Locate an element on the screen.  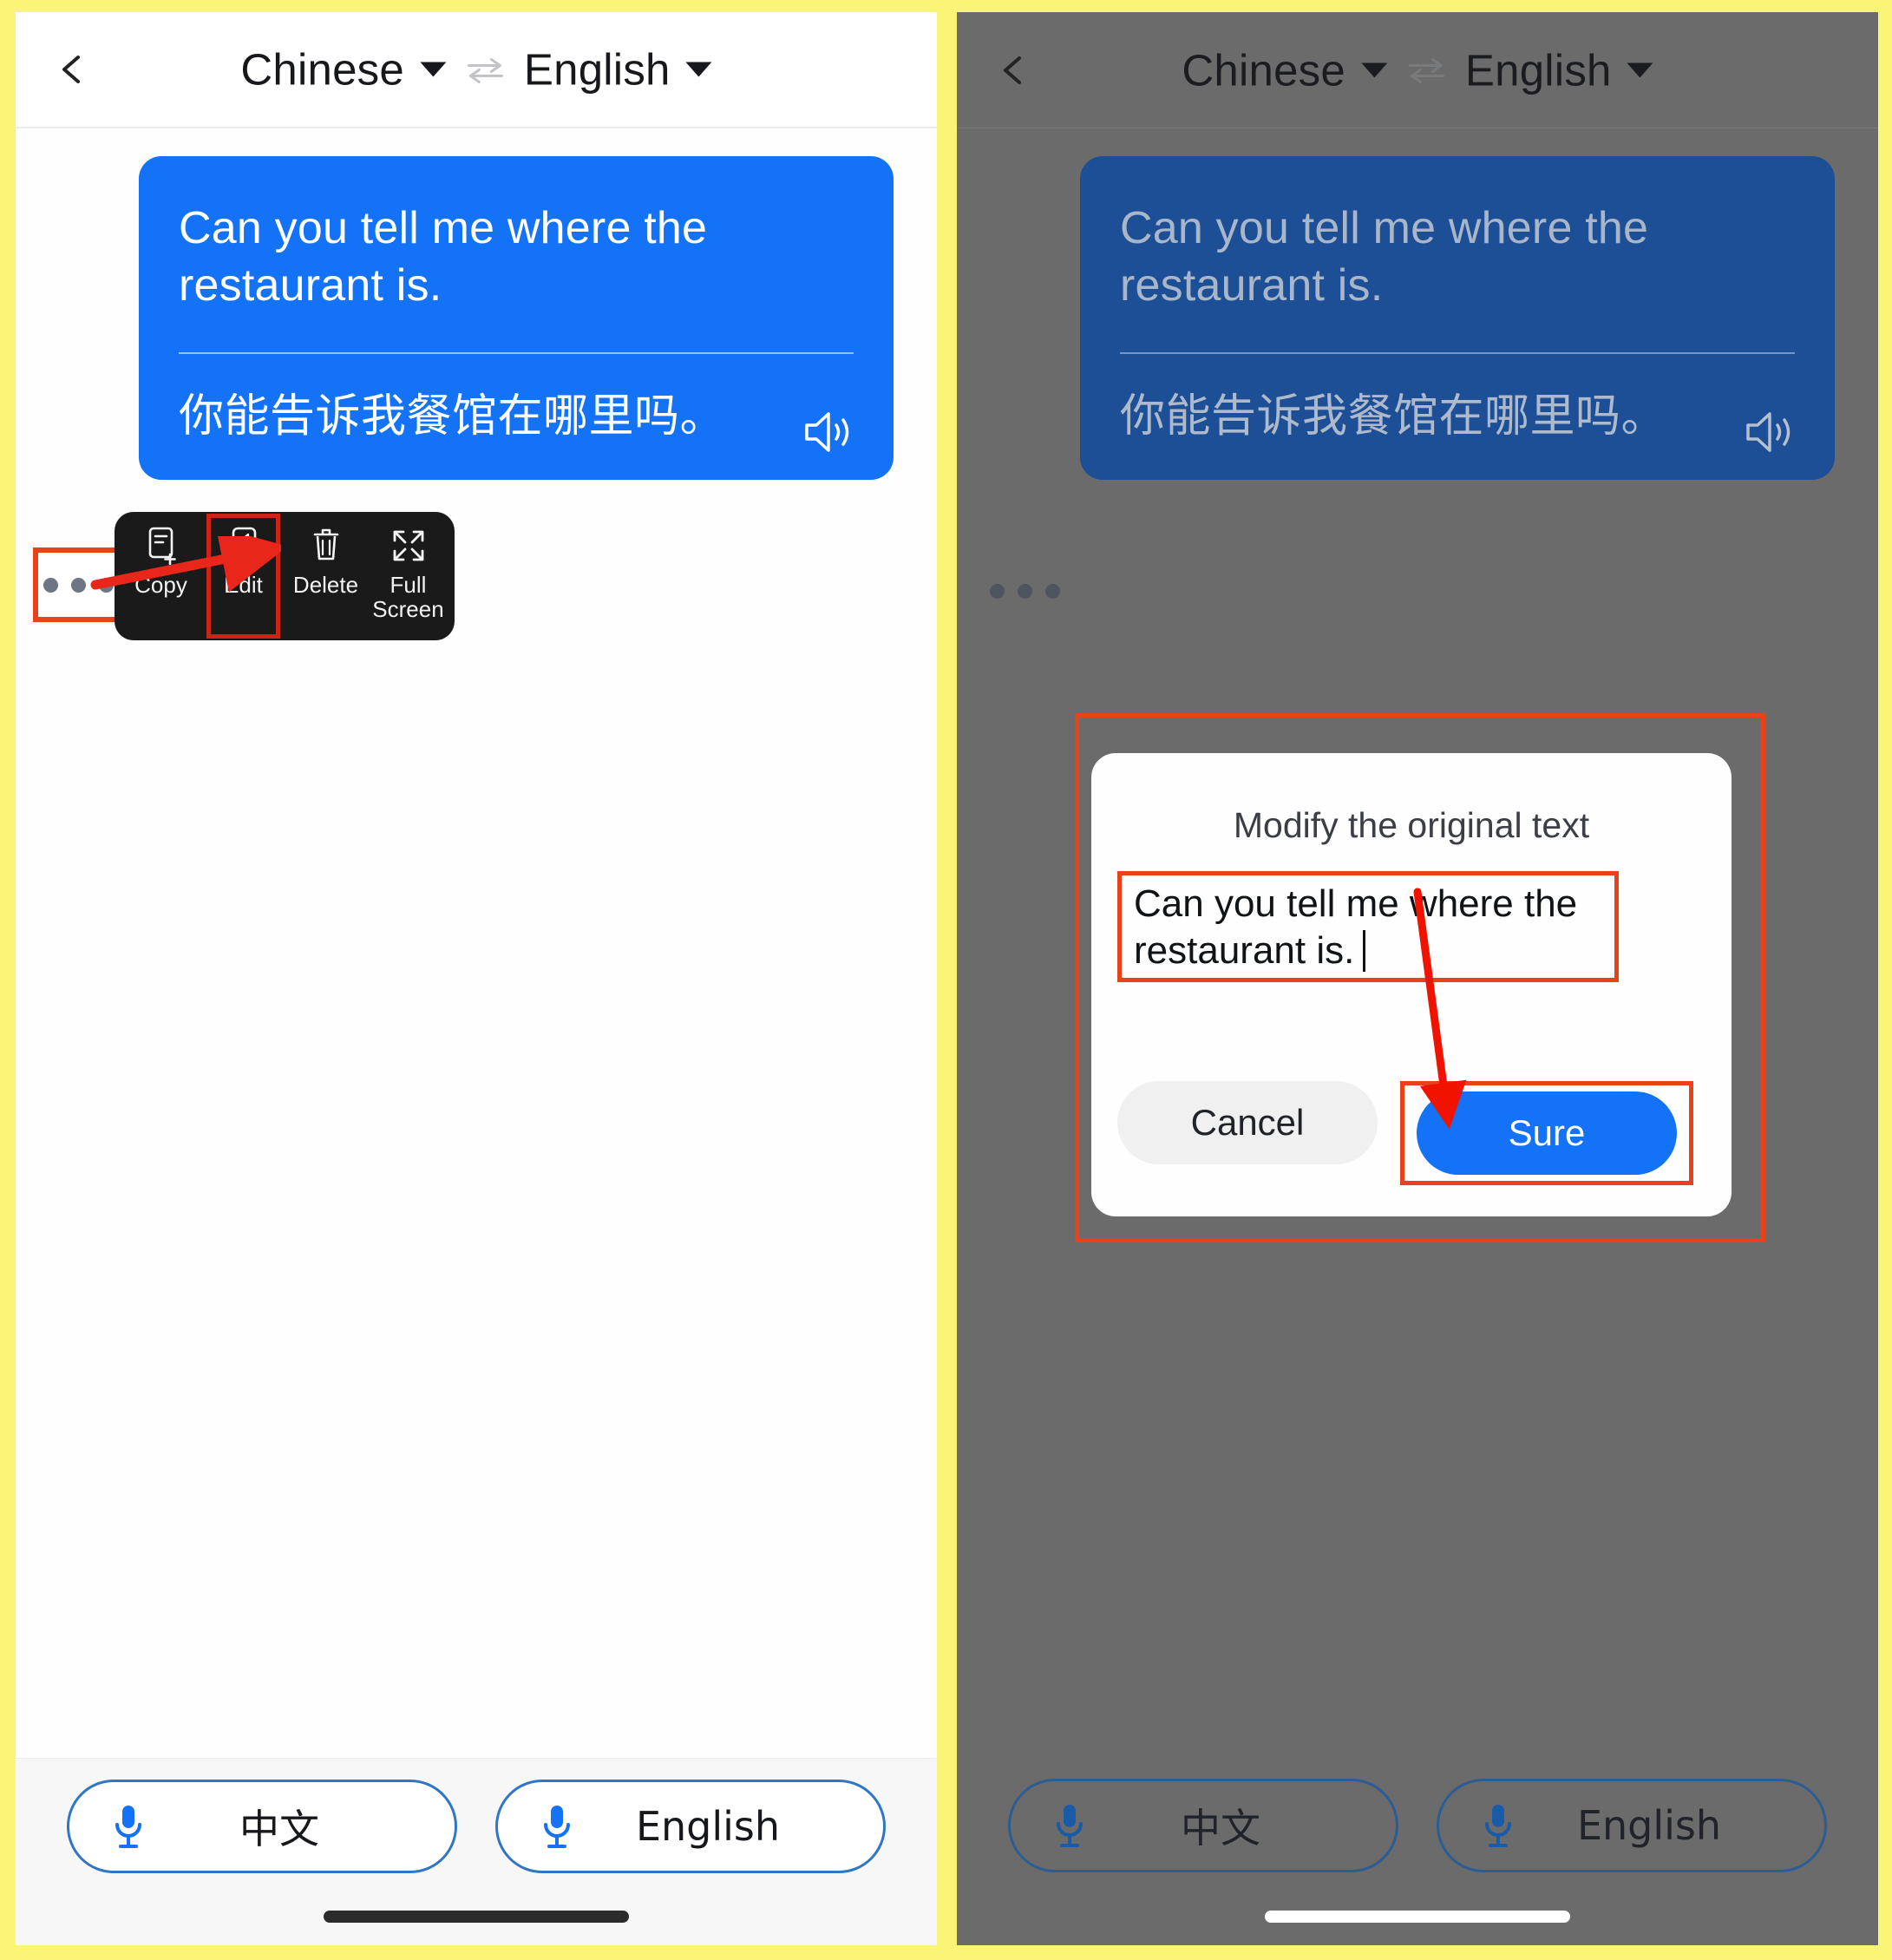
right-mic-bar: 中文 English is located at coordinates (1417, 1851).